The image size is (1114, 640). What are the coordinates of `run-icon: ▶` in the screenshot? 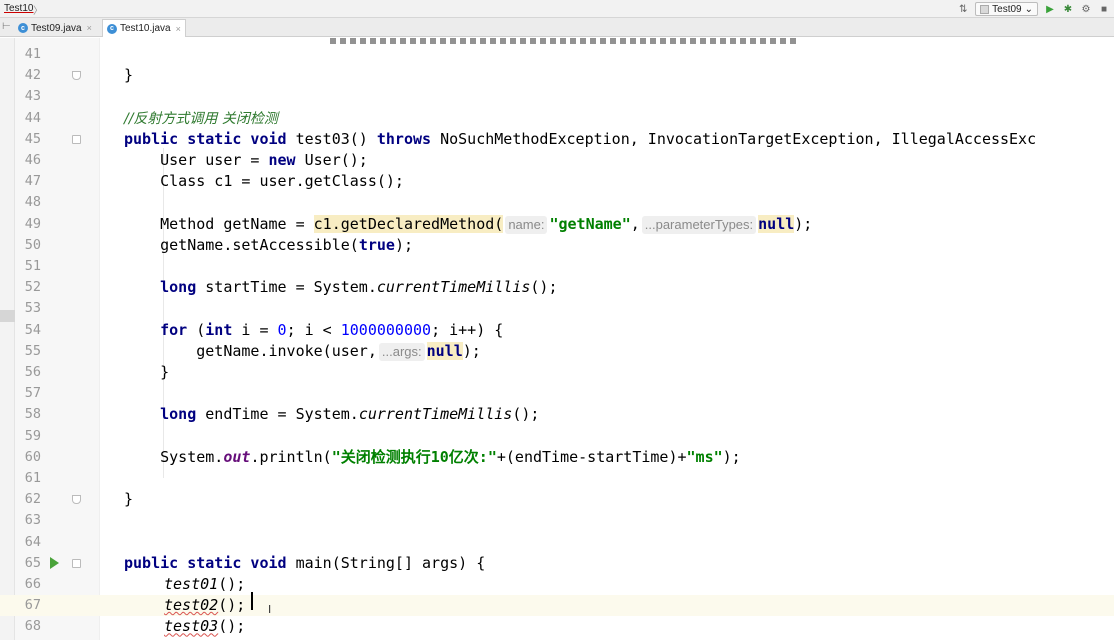 It's located at (1050, 9).